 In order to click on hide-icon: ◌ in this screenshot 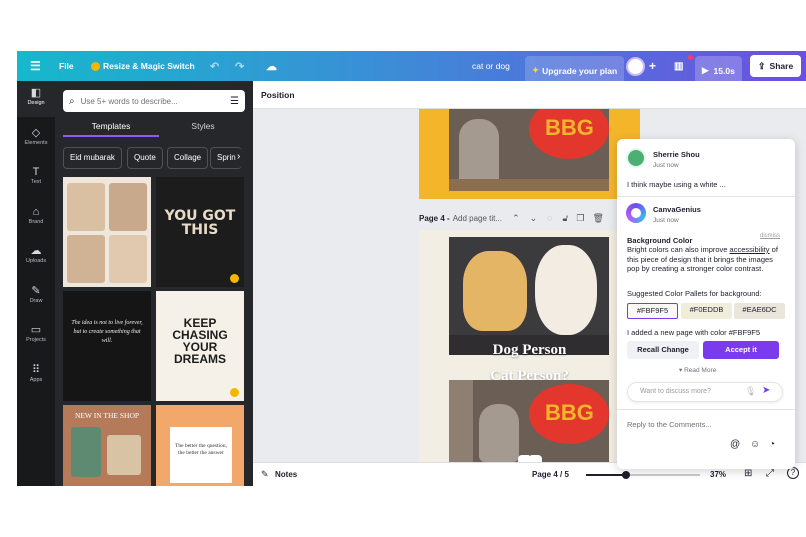, I will do `click(549, 218)`.